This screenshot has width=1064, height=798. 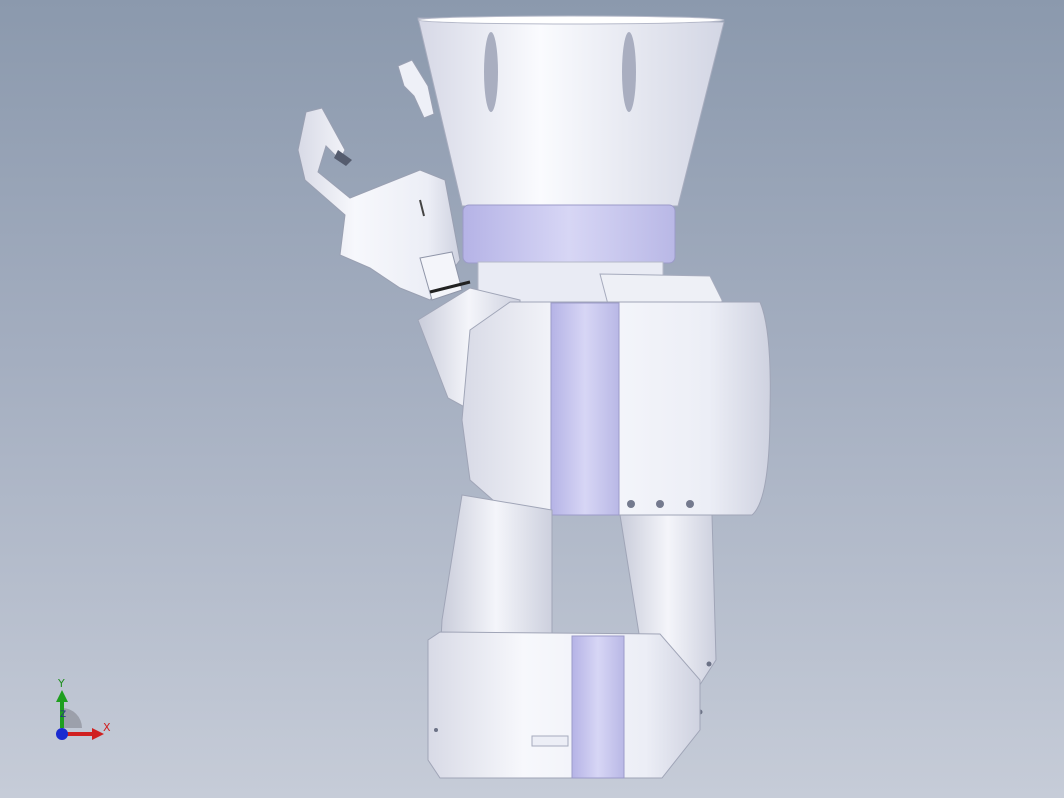 What do you see at coordinates (564, 705) in the screenshot?
I see `base-joint-housing` at bounding box center [564, 705].